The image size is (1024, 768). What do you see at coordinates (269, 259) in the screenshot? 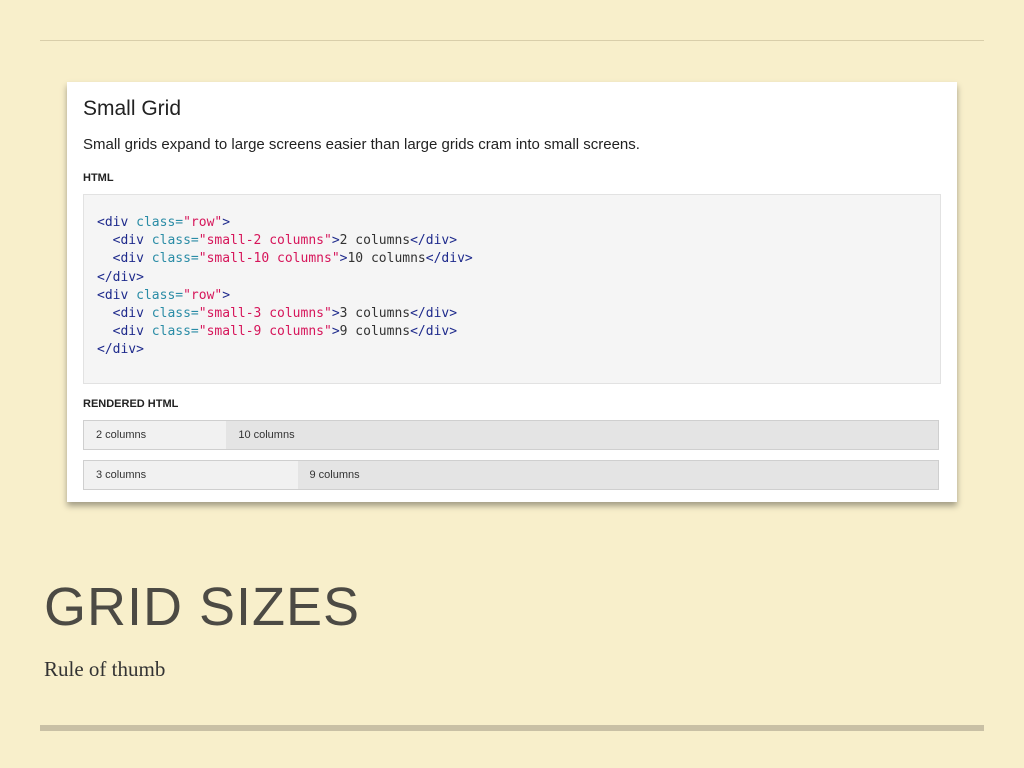
I see `code-token: "small-10 columns"` at bounding box center [269, 259].